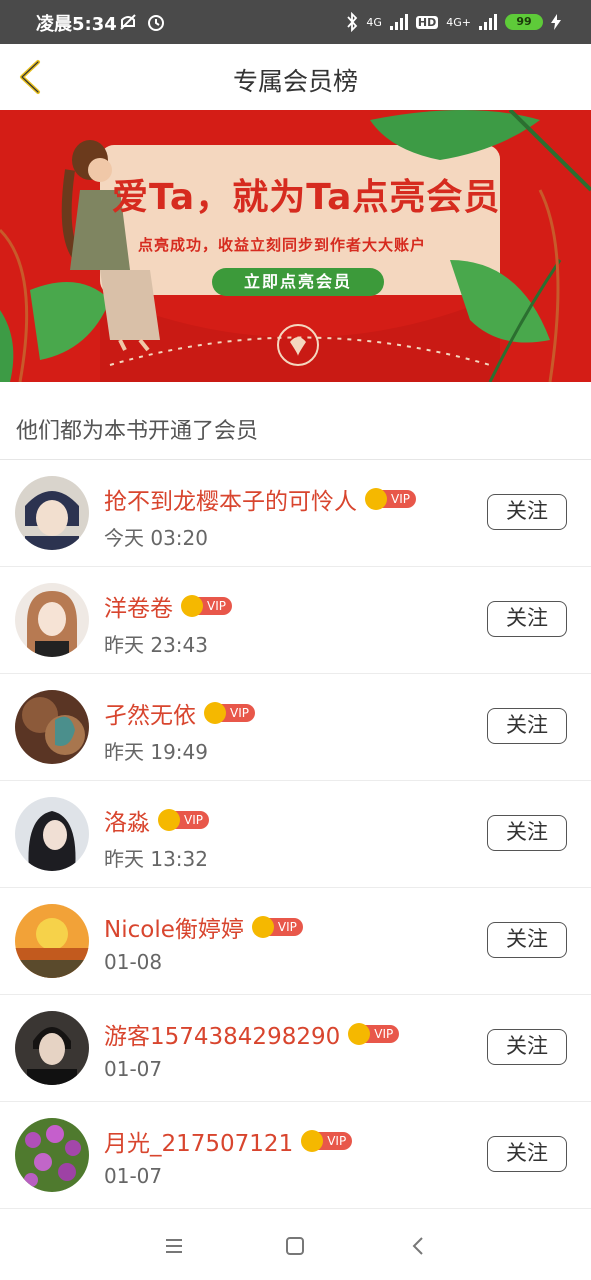 Image resolution: width=591 pixels, height=1280 pixels. Describe the element at coordinates (458, 22) in the screenshot. I see `network-4g-plus-label: 4G+` at that location.